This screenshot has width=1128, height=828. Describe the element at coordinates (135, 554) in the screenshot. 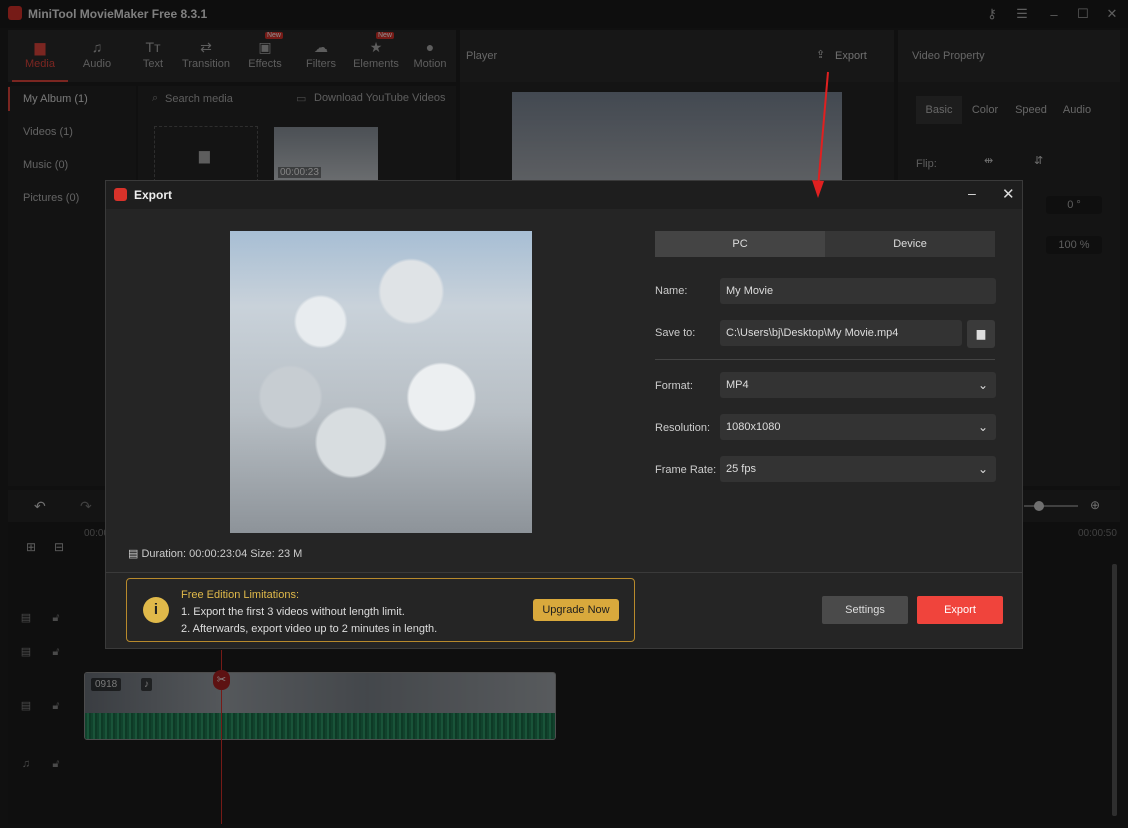

I see `film-icon: ▤` at that location.